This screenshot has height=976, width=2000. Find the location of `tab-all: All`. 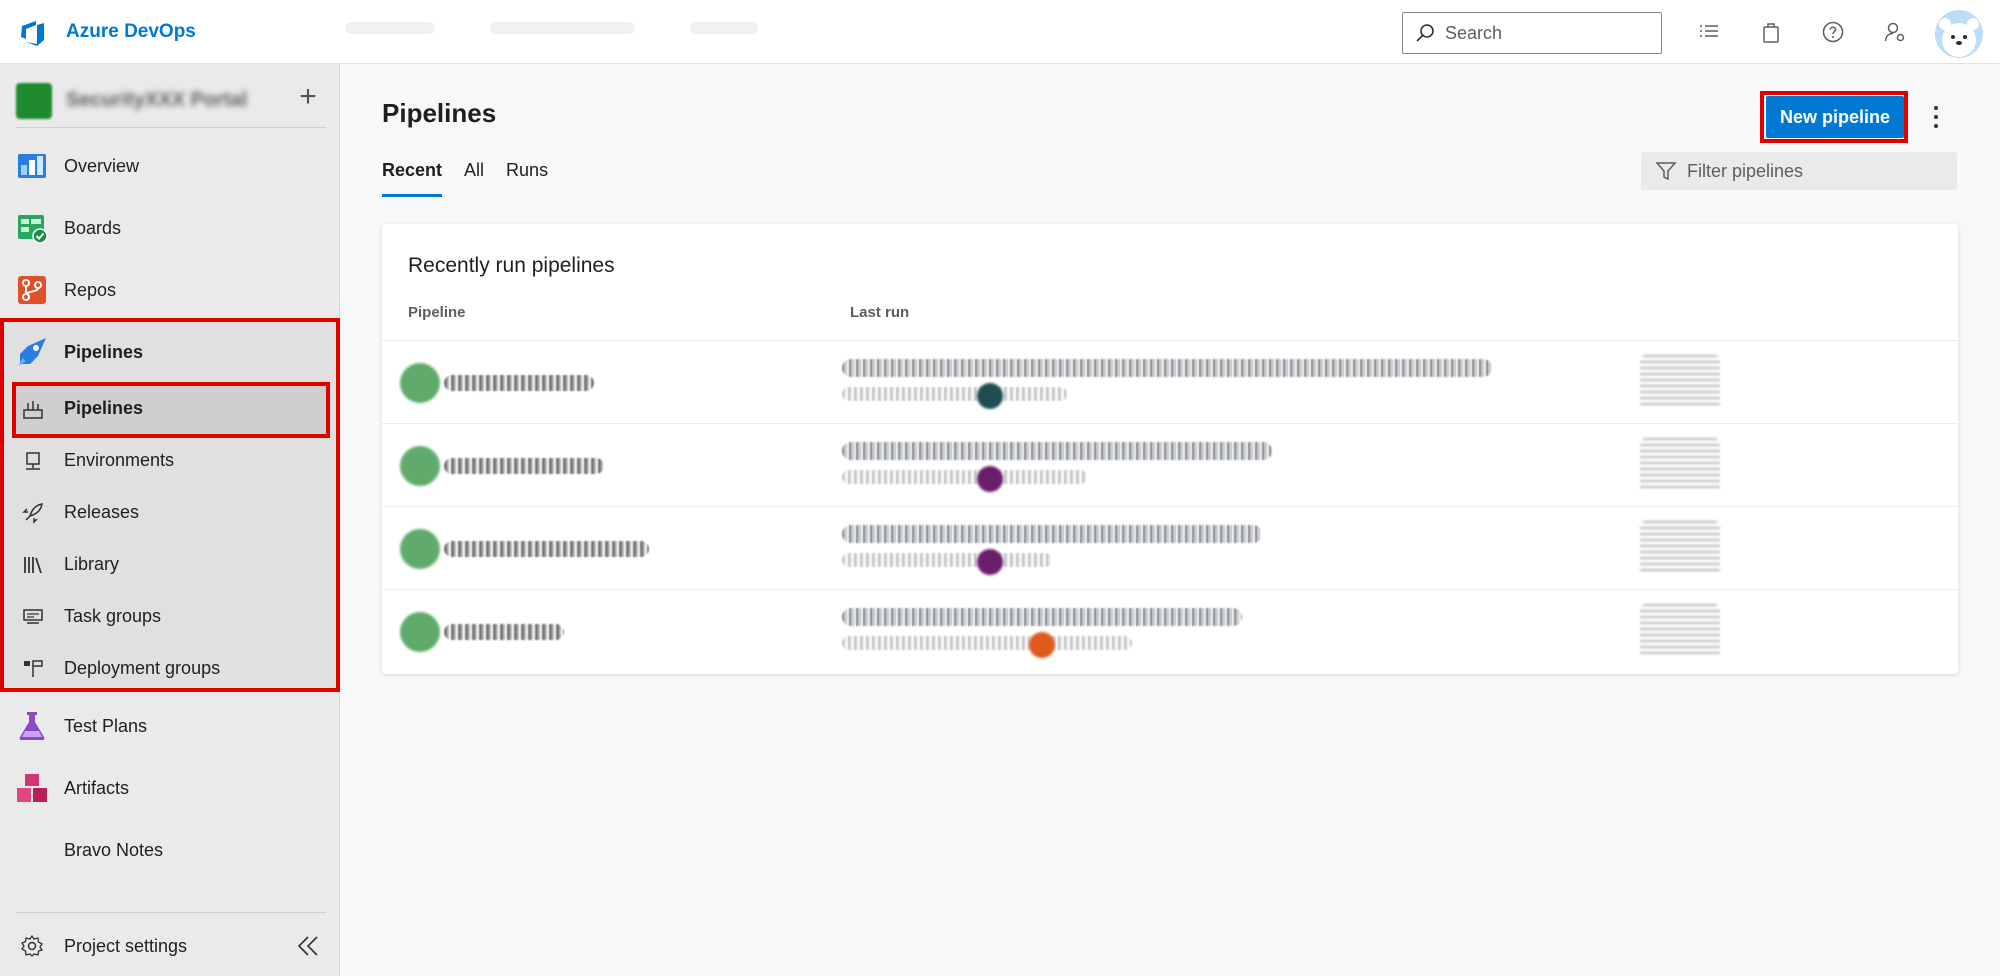

tab-all: All is located at coordinates (474, 178).